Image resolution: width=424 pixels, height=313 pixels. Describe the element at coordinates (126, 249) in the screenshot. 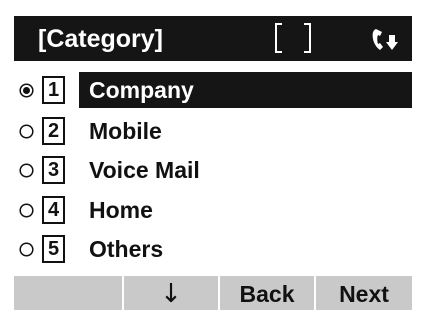

I see `item-label: Others` at that location.